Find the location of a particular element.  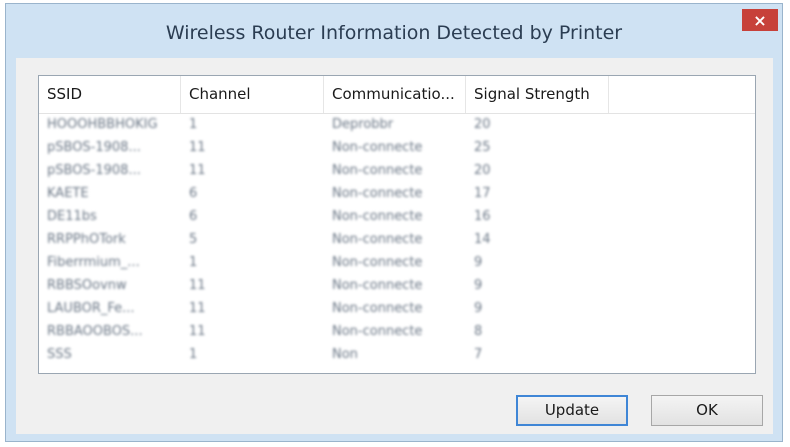

cell-signal-strength: 8 is located at coordinates (478, 331).